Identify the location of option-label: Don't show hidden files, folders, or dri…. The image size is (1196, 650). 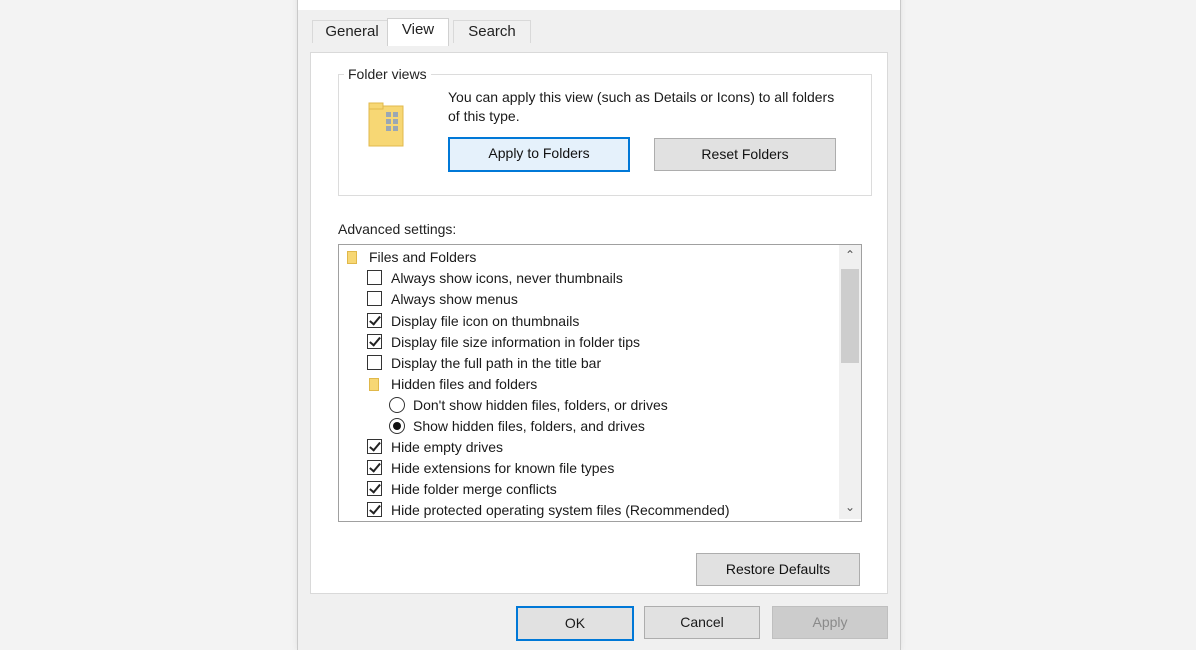
(540, 405).